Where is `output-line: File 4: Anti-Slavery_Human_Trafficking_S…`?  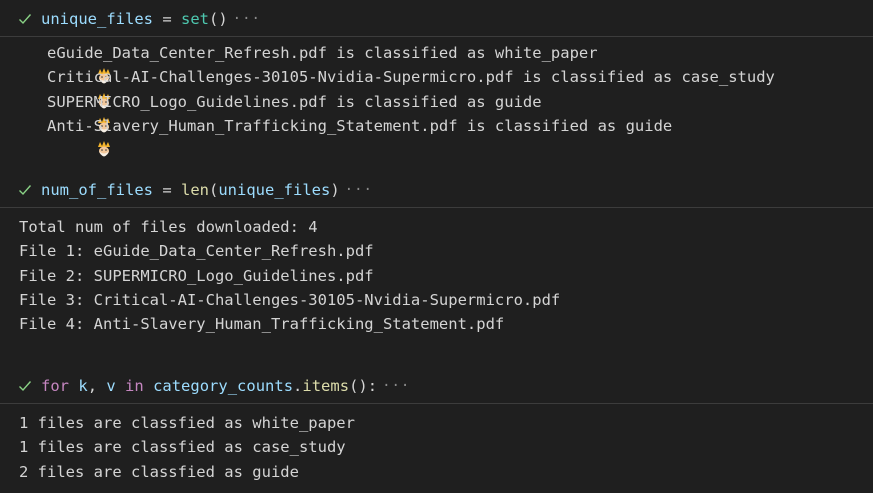 output-line: File 4: Anti-Slavery_Human_Trafficking_S… is located at coordinates (262, 324).